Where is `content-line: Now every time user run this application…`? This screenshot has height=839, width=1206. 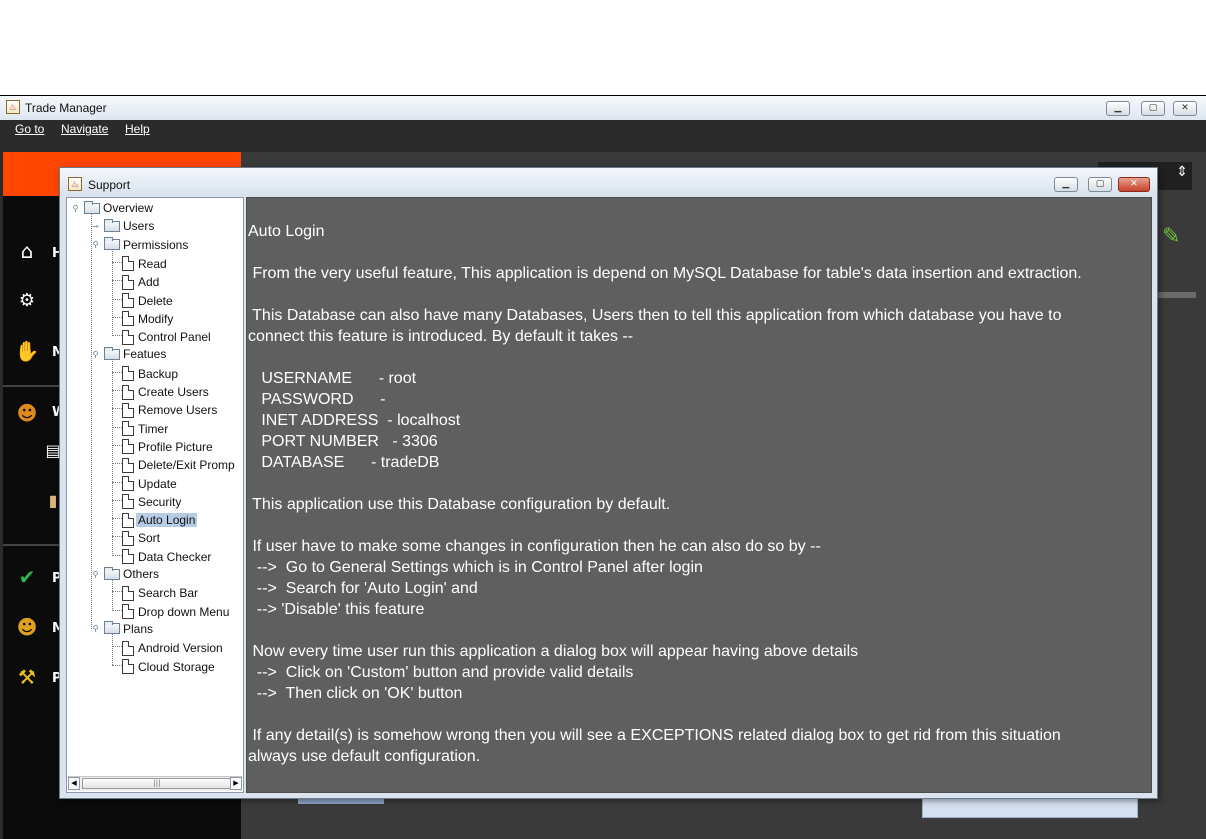
content-line: Now every time user run this application… is located at coordinates (553, 651).